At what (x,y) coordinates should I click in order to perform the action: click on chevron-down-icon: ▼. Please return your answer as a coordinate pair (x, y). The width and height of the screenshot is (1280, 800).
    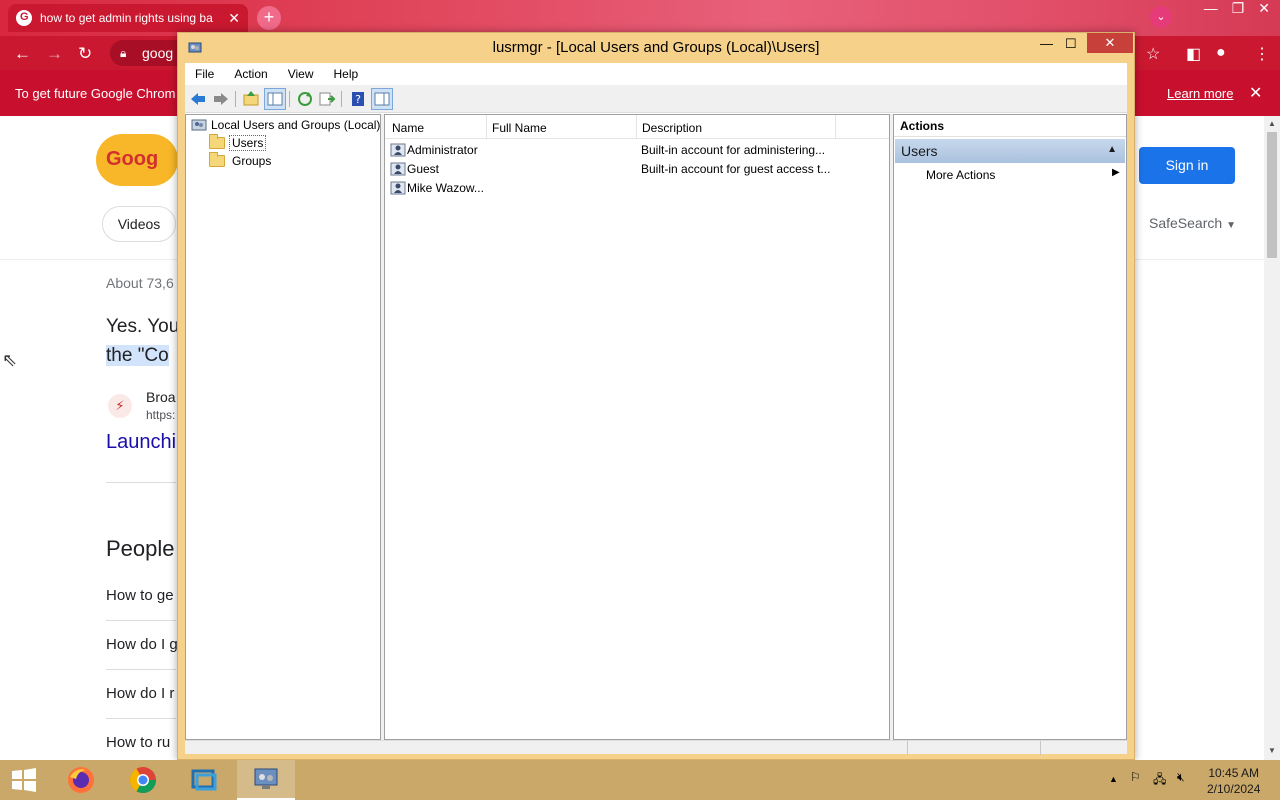
    Looking at the image, I should click on (1231, 225).